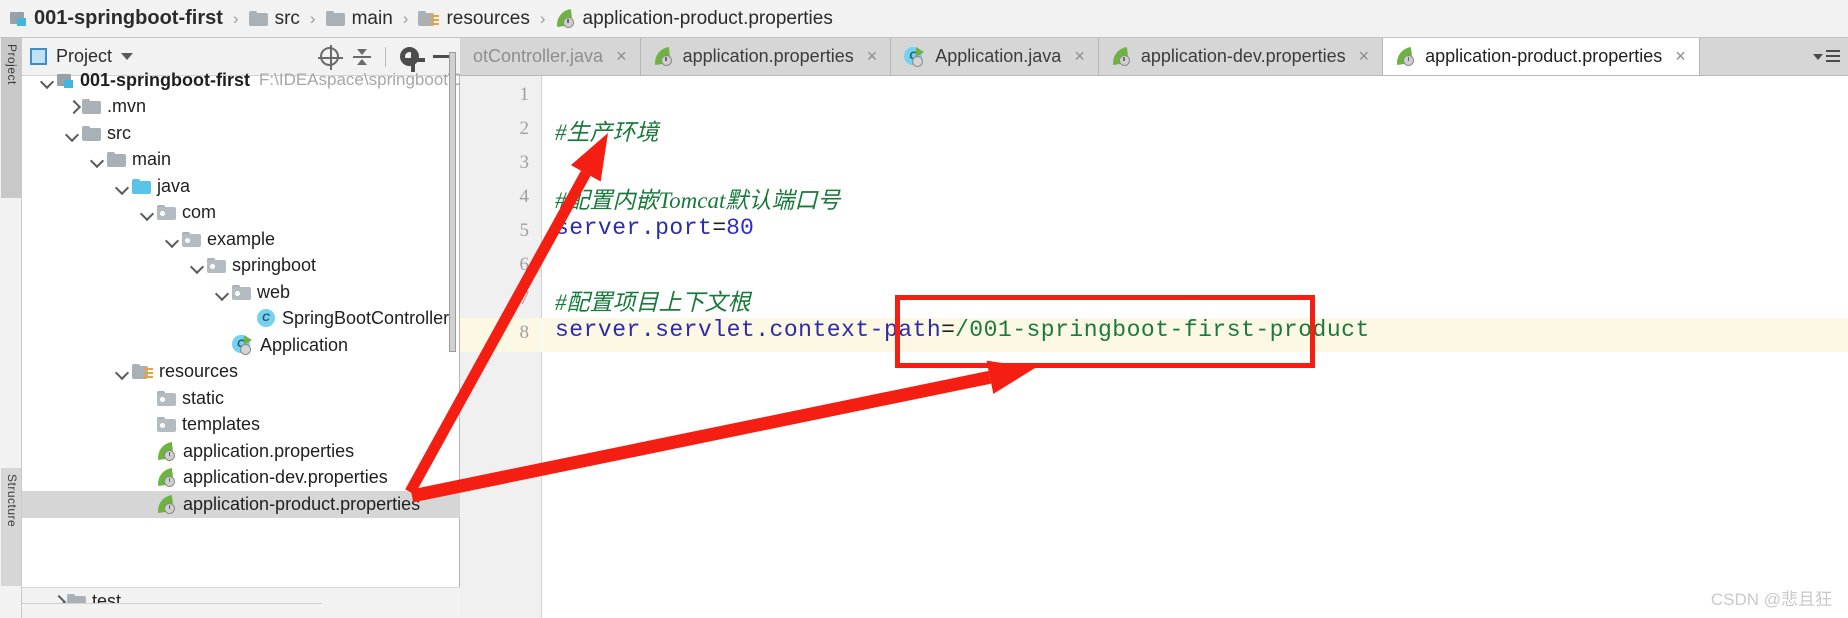 This screenshot has height=618, width=1848. Describe the element at coordinates (119, 132) in the screenshot. I see `tree-row-label: src` at that location.